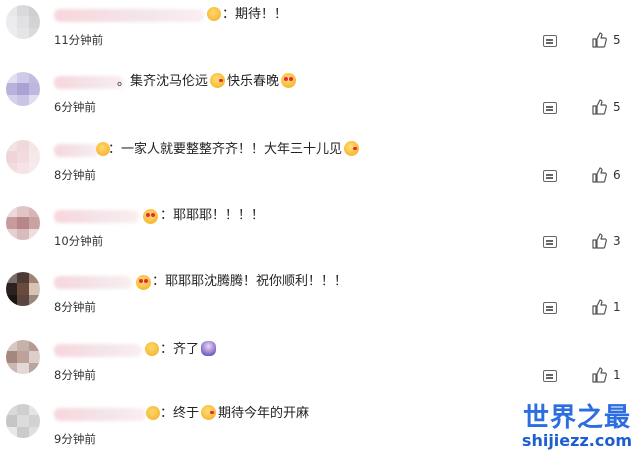 The width and height of the screenshot is (640, 470). I want to click on comment-time: 6分钟前, so click(75, 107).